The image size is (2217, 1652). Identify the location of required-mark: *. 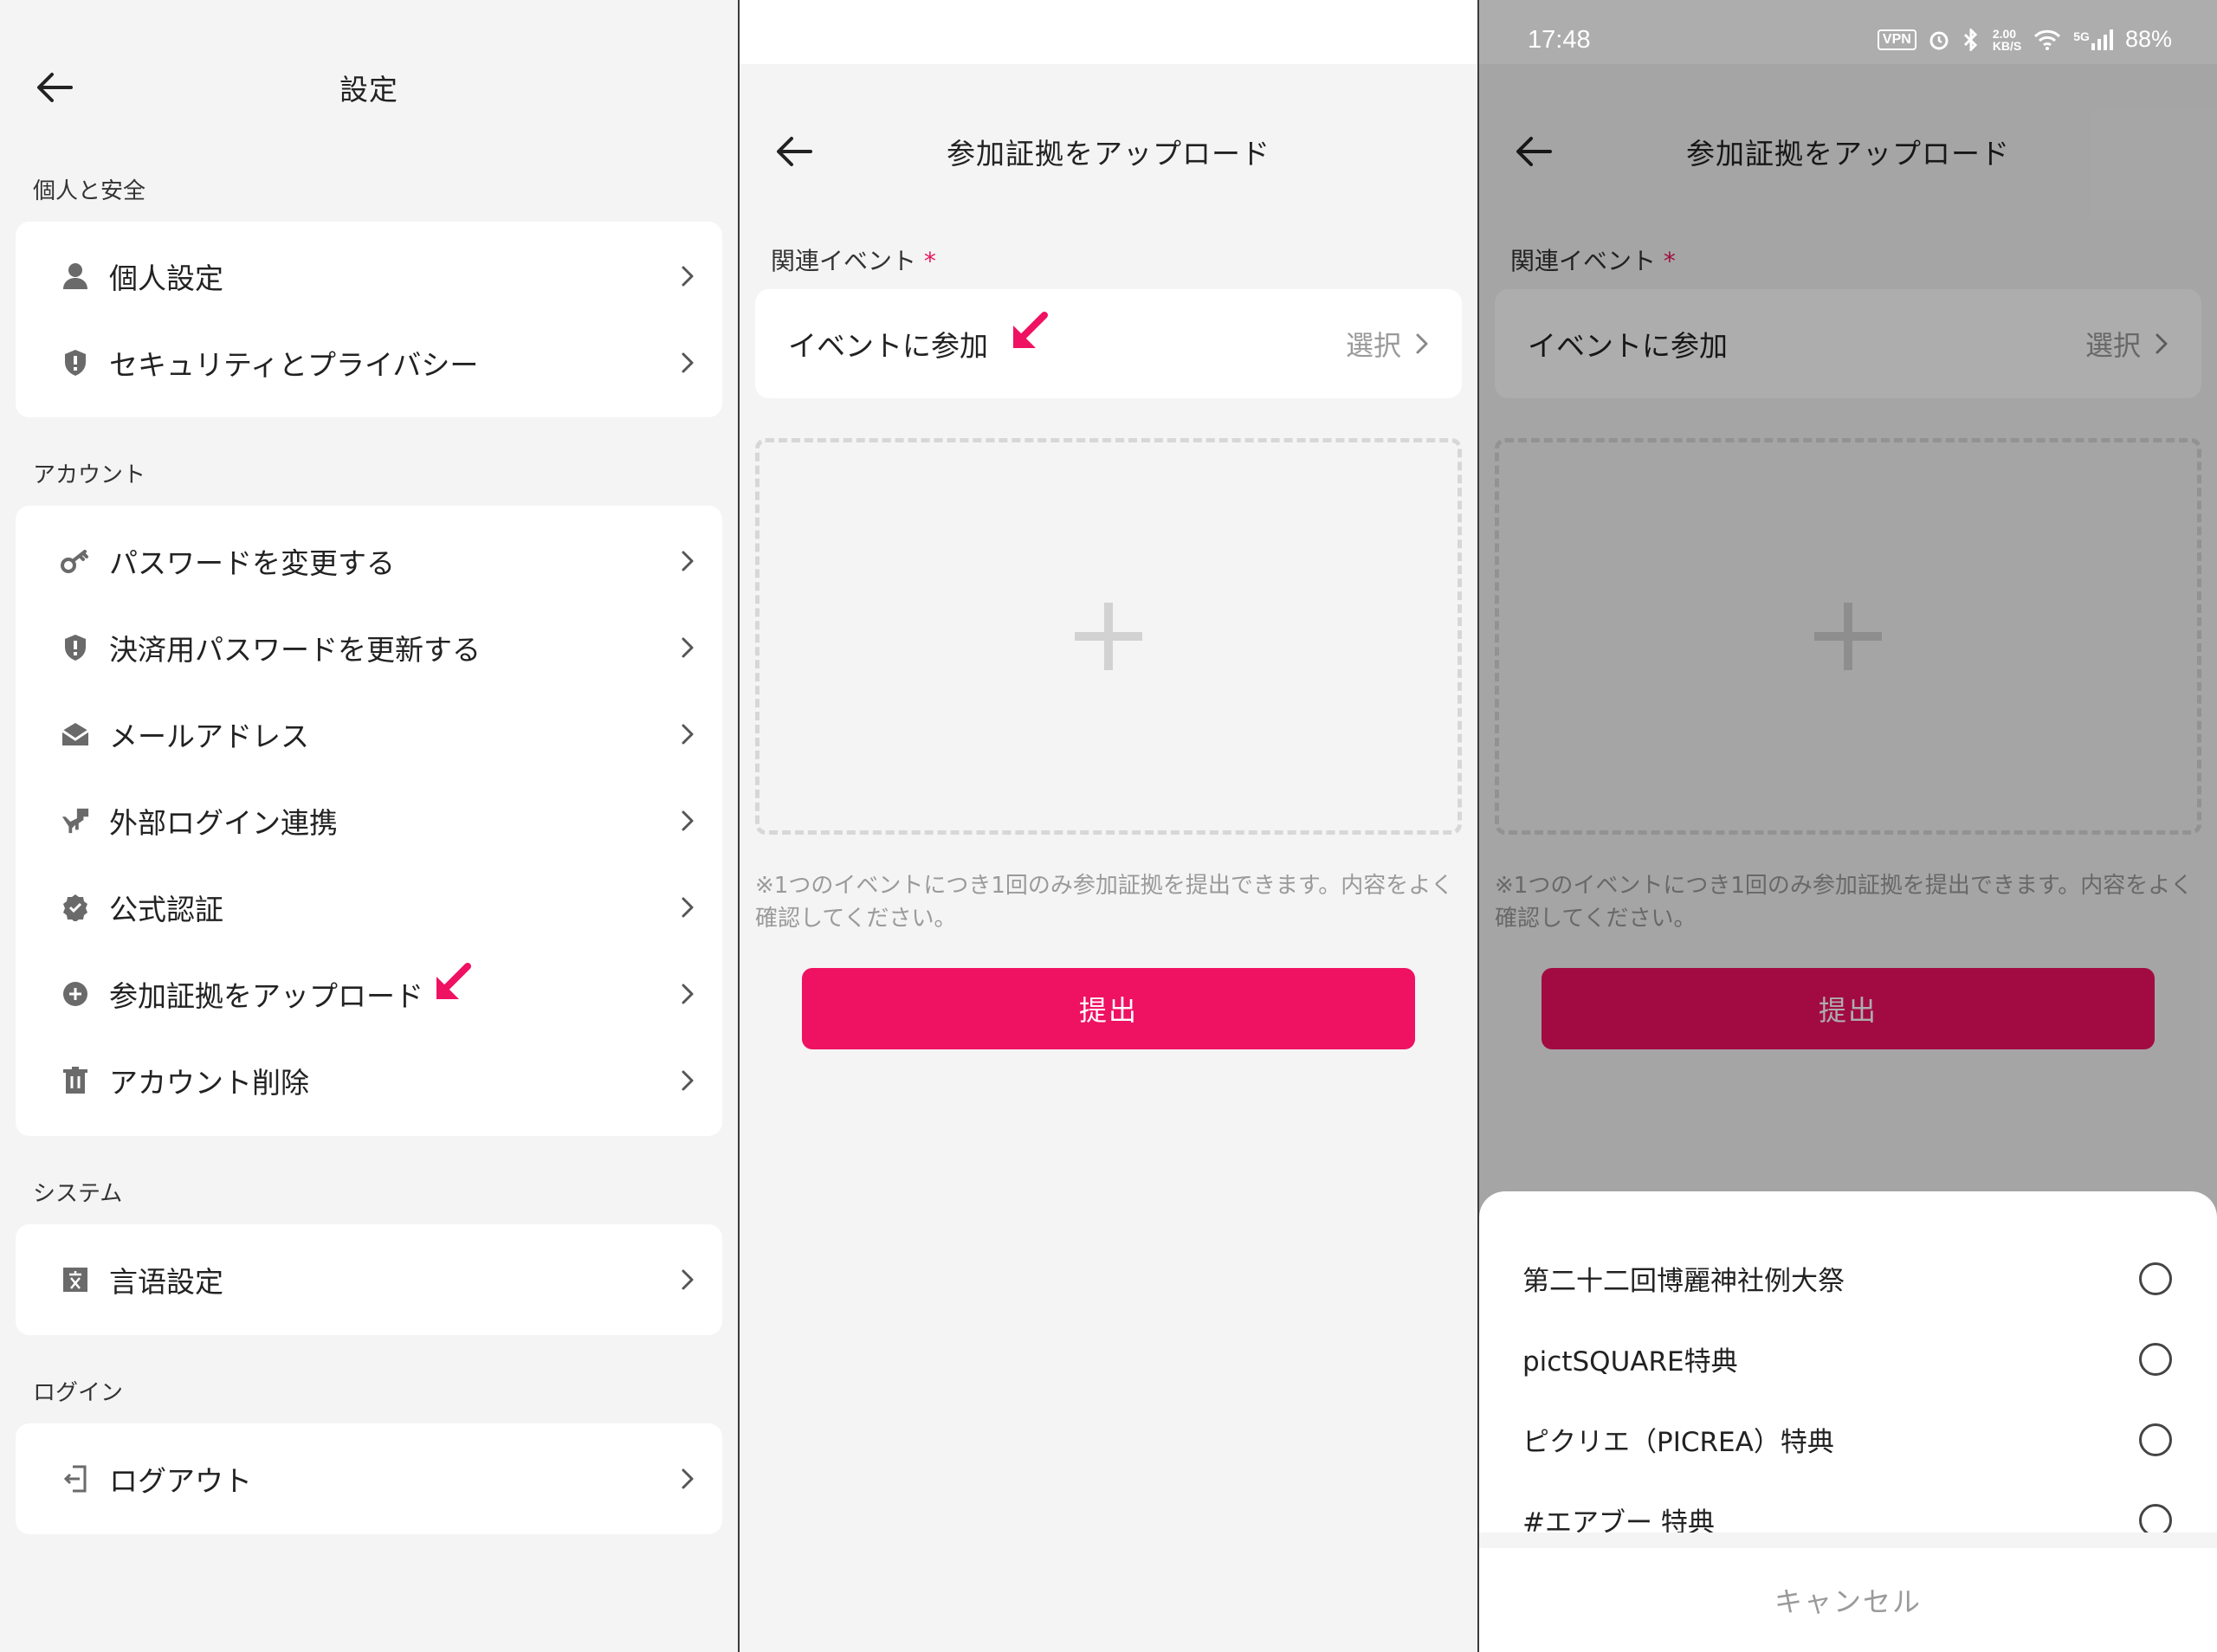
(929, 261).